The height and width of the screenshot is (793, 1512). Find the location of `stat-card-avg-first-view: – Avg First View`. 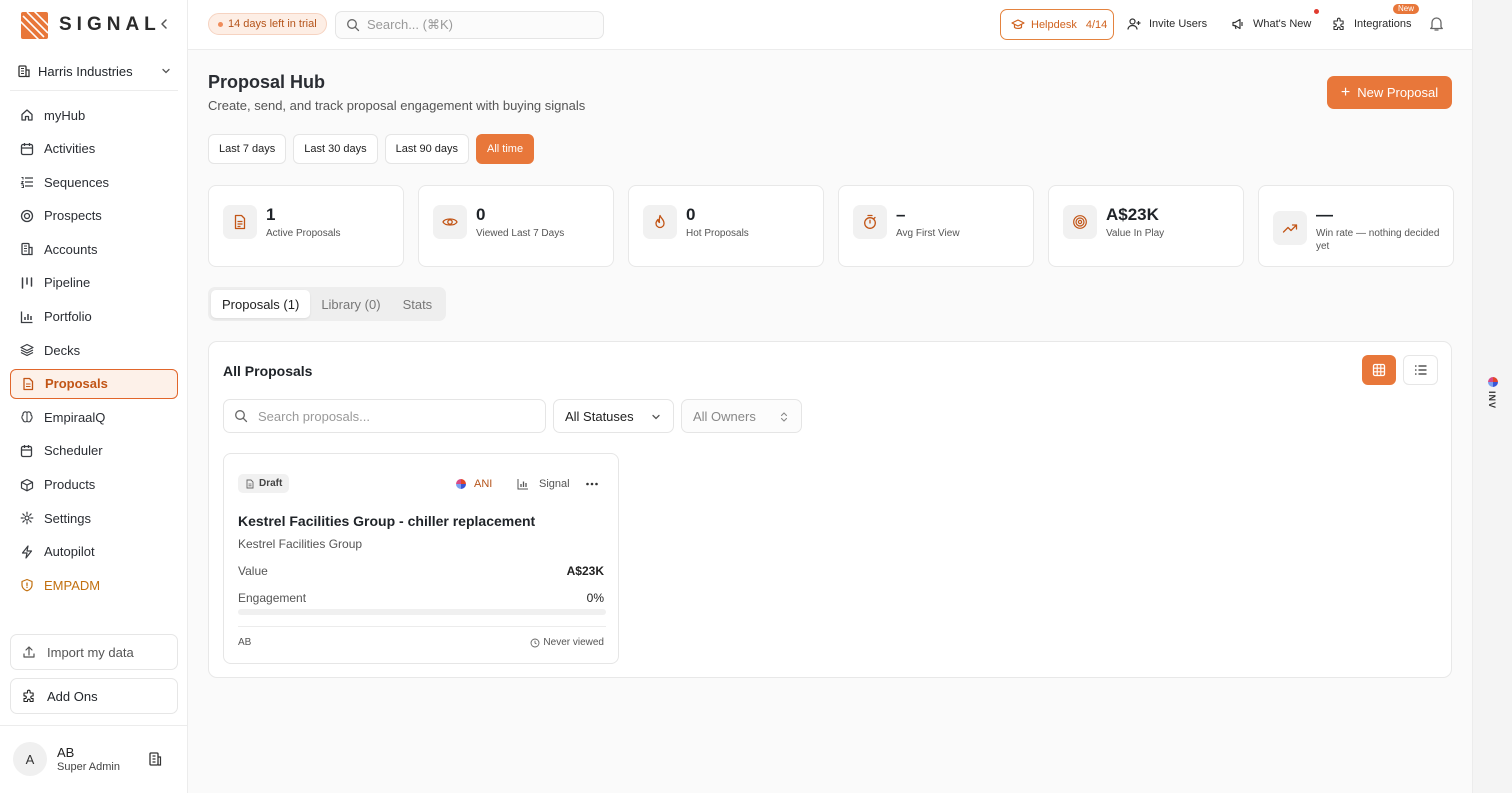

stat-card-avg-first-view: – Avg First View is located at coordinates (936, 226).